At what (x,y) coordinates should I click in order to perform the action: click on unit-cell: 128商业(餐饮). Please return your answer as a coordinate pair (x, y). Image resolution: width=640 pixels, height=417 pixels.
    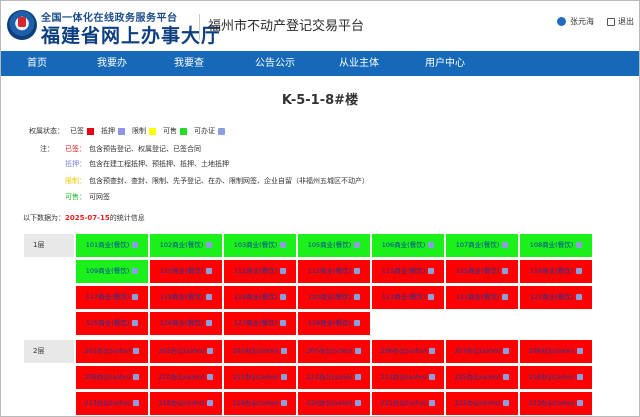
    Looking at the image, I should click on (334, 323).